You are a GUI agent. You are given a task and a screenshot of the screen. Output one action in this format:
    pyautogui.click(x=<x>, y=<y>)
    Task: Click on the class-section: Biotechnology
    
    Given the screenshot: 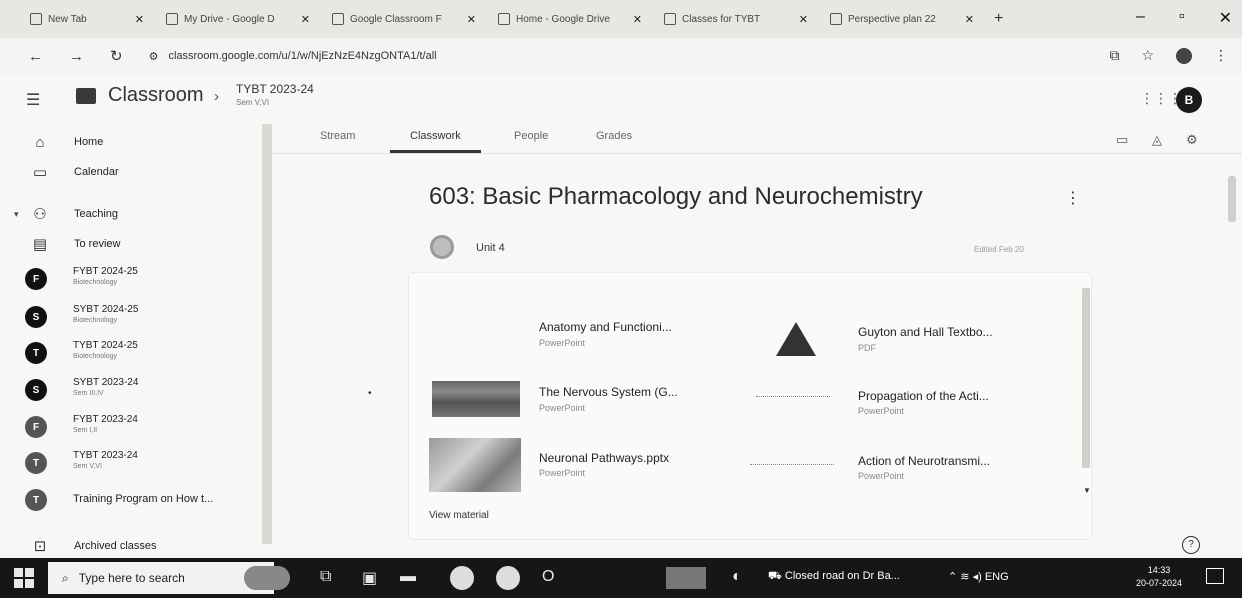 What is the action you would take?
    pyautogui.click(x=95, y=356)
    